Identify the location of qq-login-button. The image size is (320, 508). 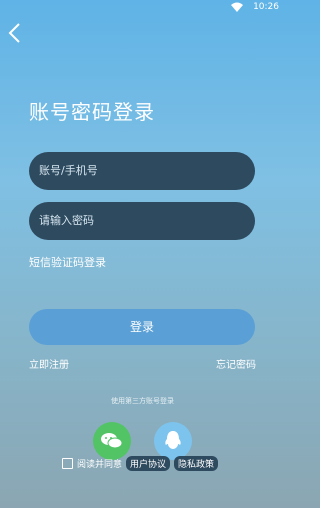
(173, 441).